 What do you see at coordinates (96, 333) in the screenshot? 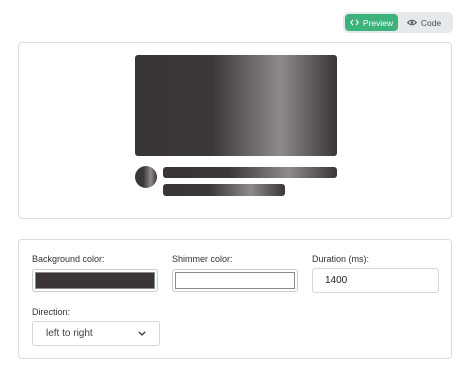
I see `direction-select: left to right` at bounding box center [96, 333].